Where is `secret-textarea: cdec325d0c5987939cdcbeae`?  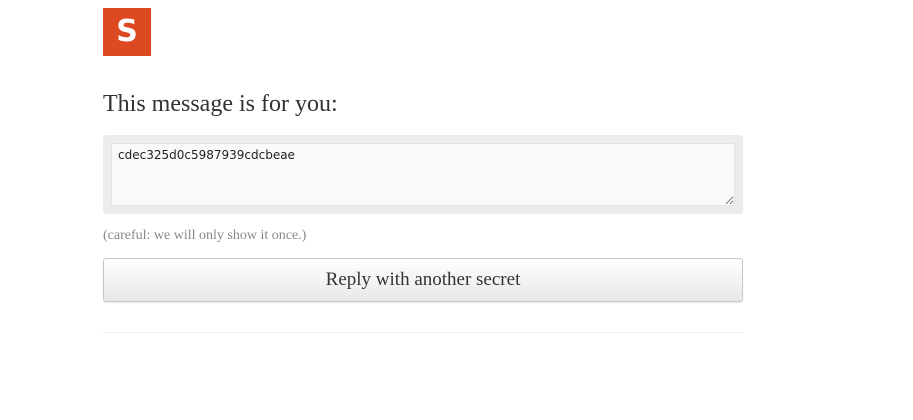
secret-textarea: cdec325d0c5987939cdcbeae is located at coordinates (423, 174).